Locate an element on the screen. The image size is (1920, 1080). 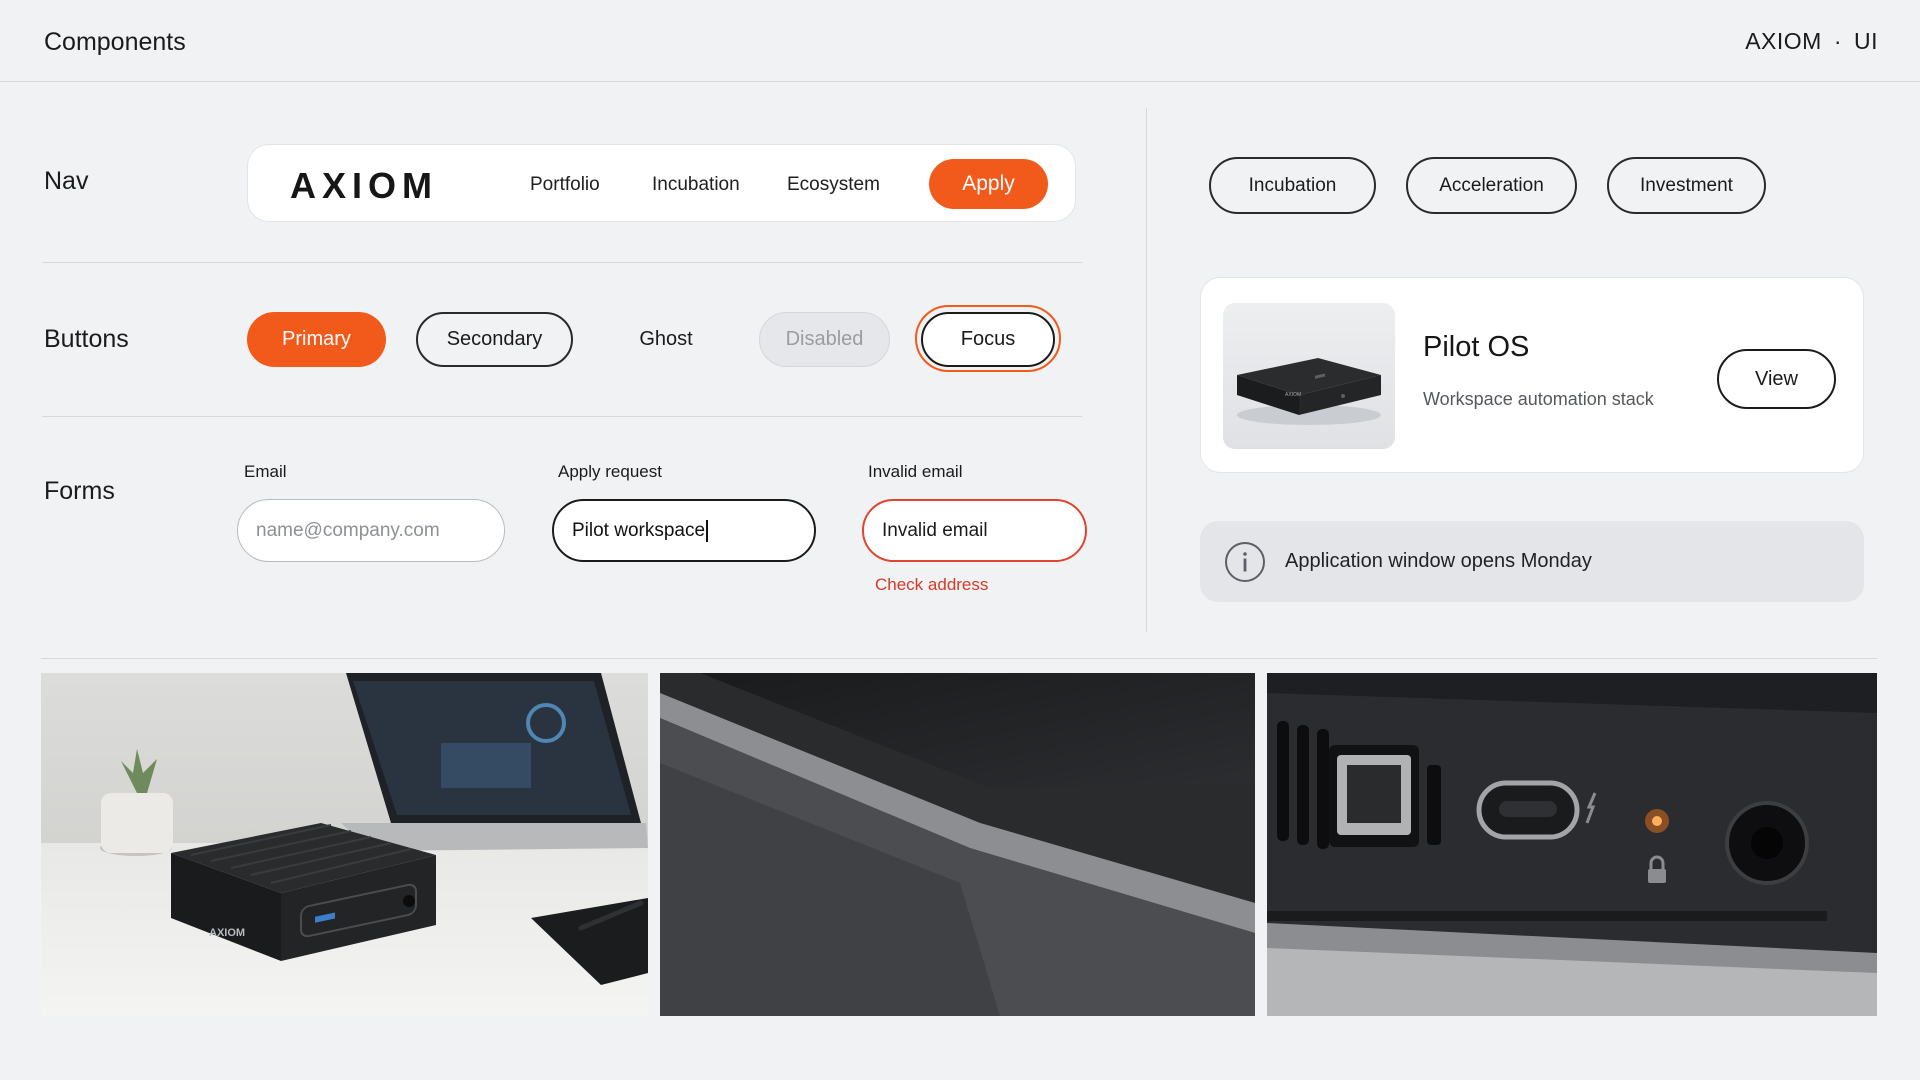
nav-link-ecosystem: Ecosystem is located at coordinates (833, 185).